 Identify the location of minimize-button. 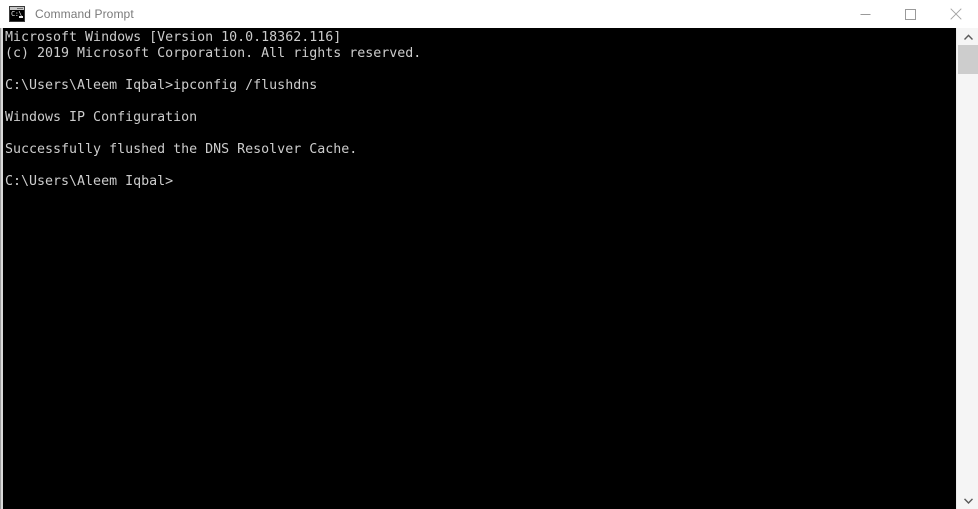
(865, 14).